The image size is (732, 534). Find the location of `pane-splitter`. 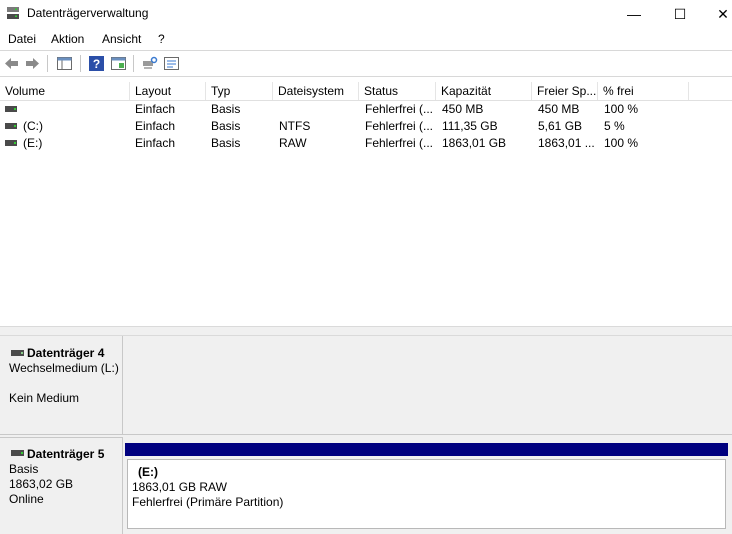

pane-splitter is located at coordinates (366, 331).